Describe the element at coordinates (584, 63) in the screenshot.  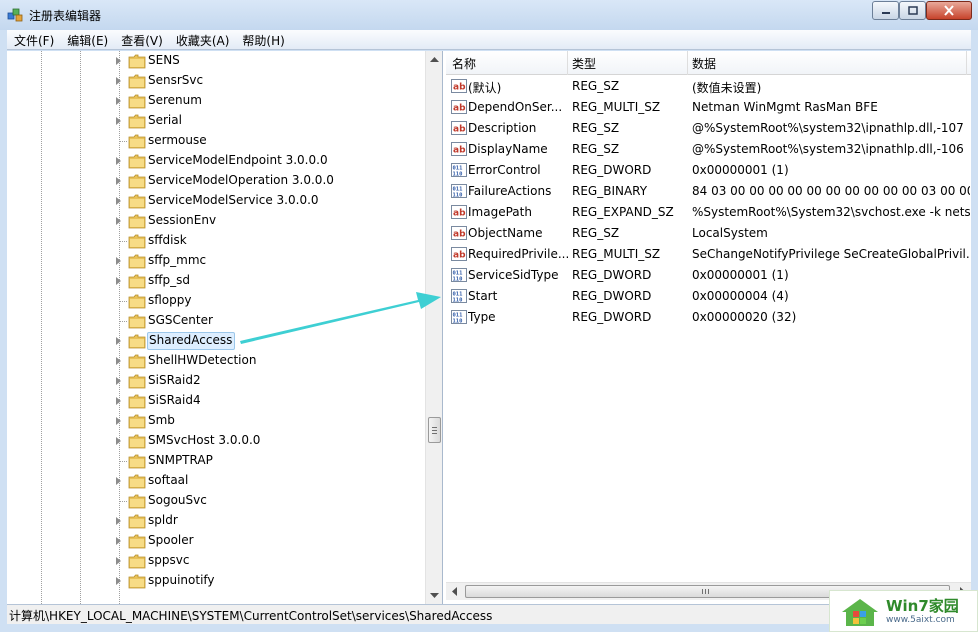
I see `column-header-type: 类型` at that location.